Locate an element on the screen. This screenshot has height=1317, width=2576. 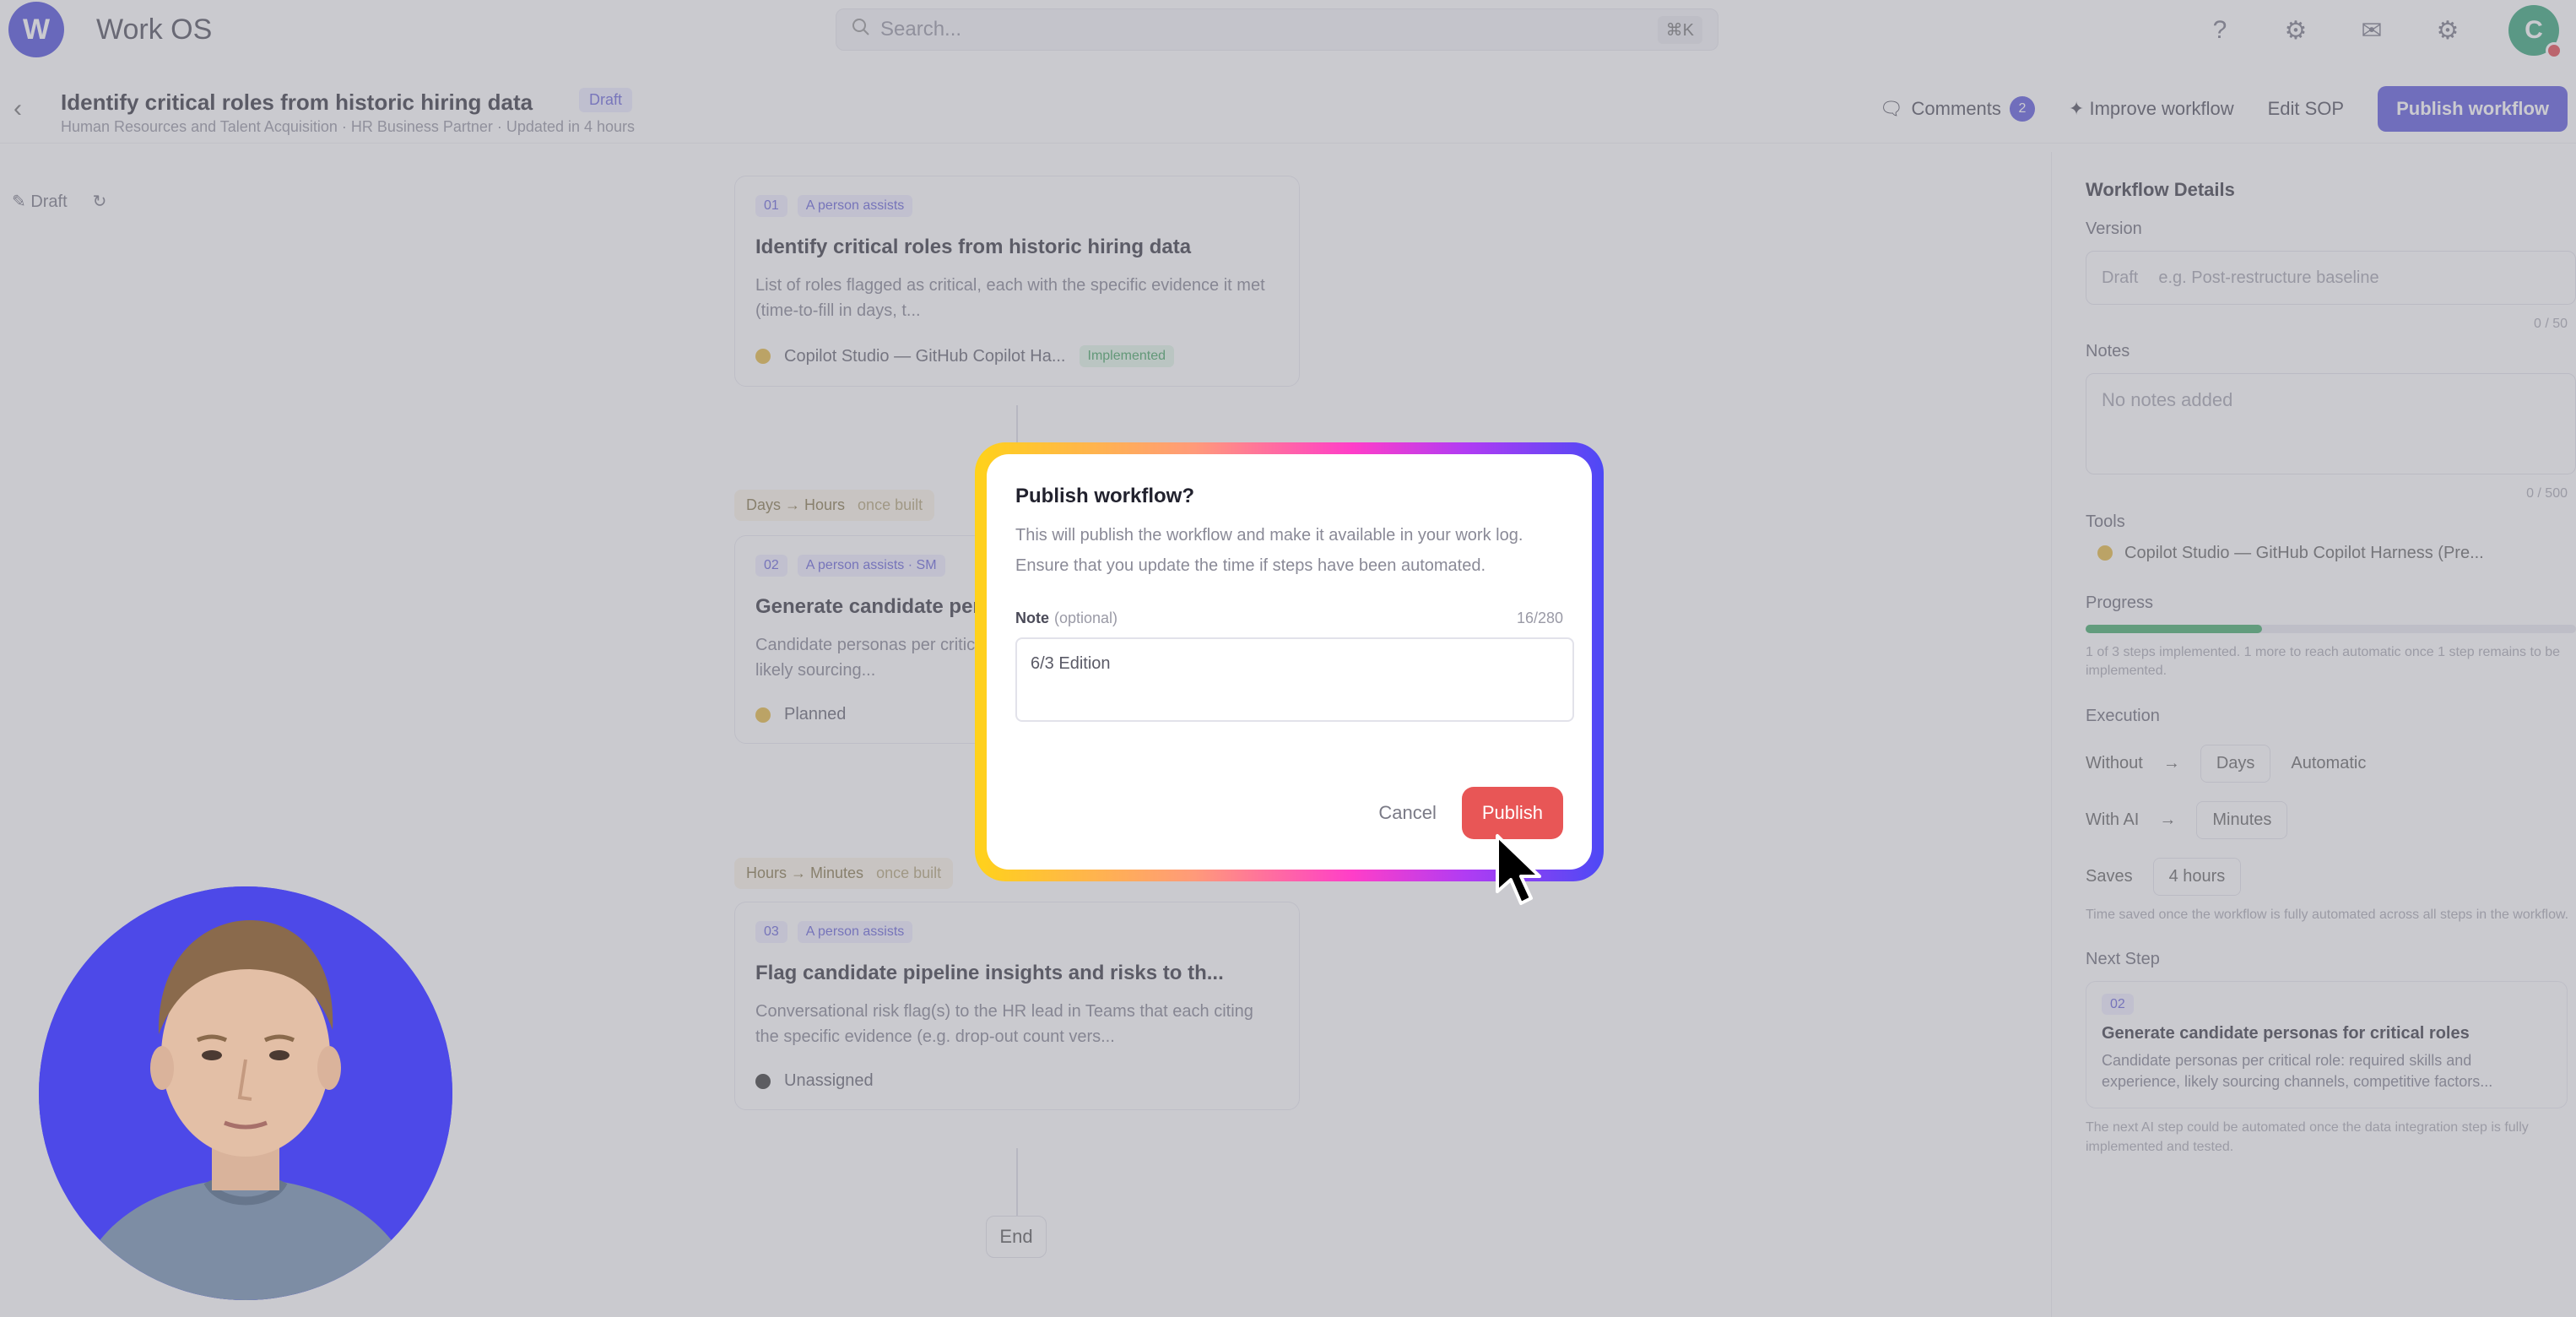
presenter-video is located at coordinates (245, 1093).